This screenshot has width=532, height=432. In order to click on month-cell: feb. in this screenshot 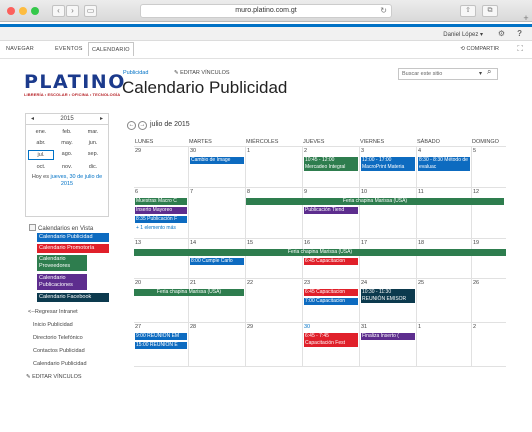, I will do `click(67, 132)`.